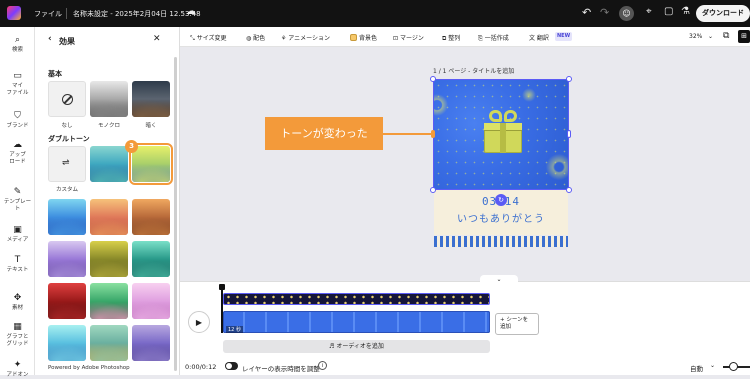  I want to click on resize-label: サイズ変更, so click(211, 38).